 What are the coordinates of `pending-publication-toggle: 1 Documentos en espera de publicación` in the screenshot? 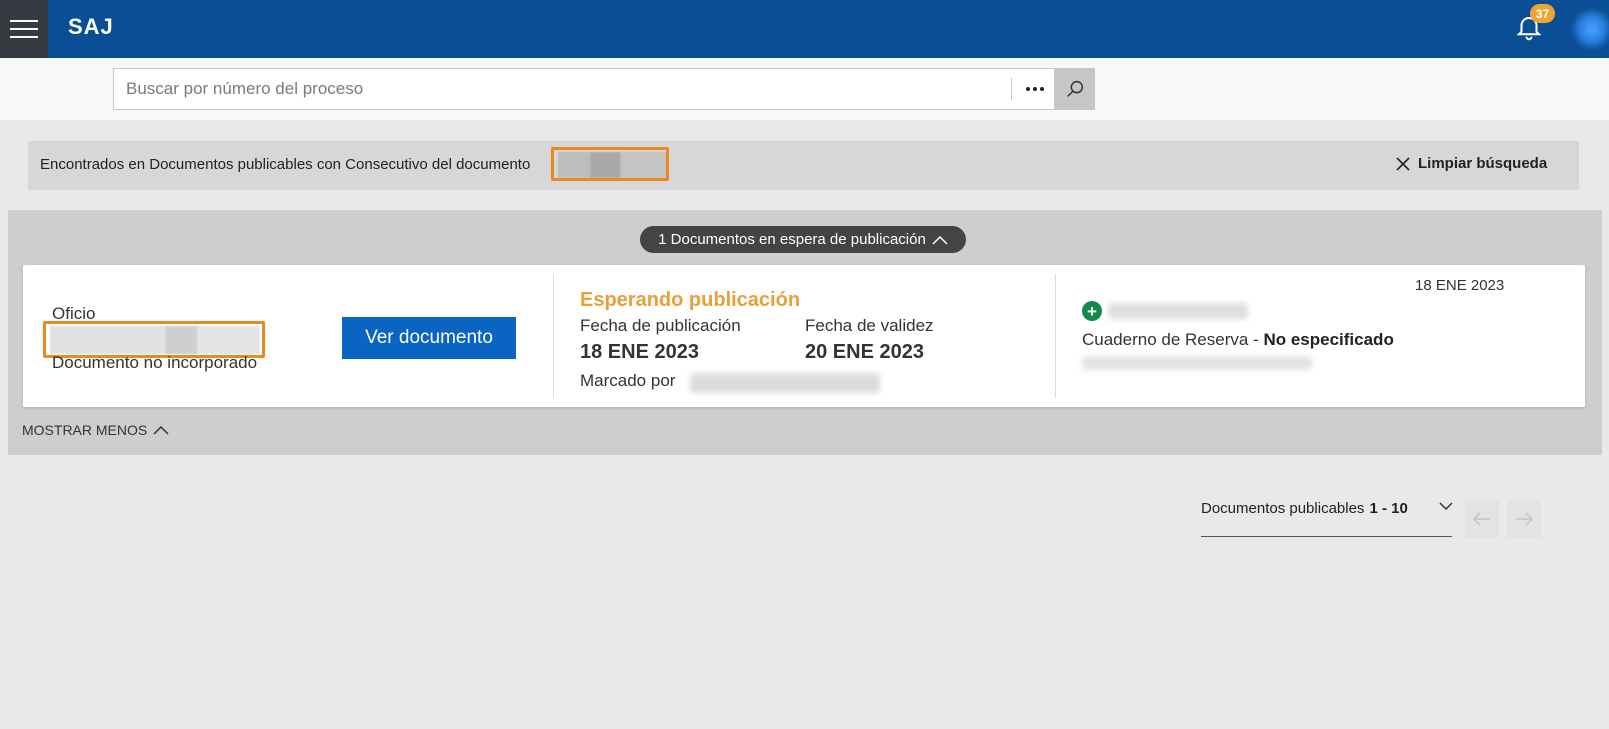 It's located at (803, 239).